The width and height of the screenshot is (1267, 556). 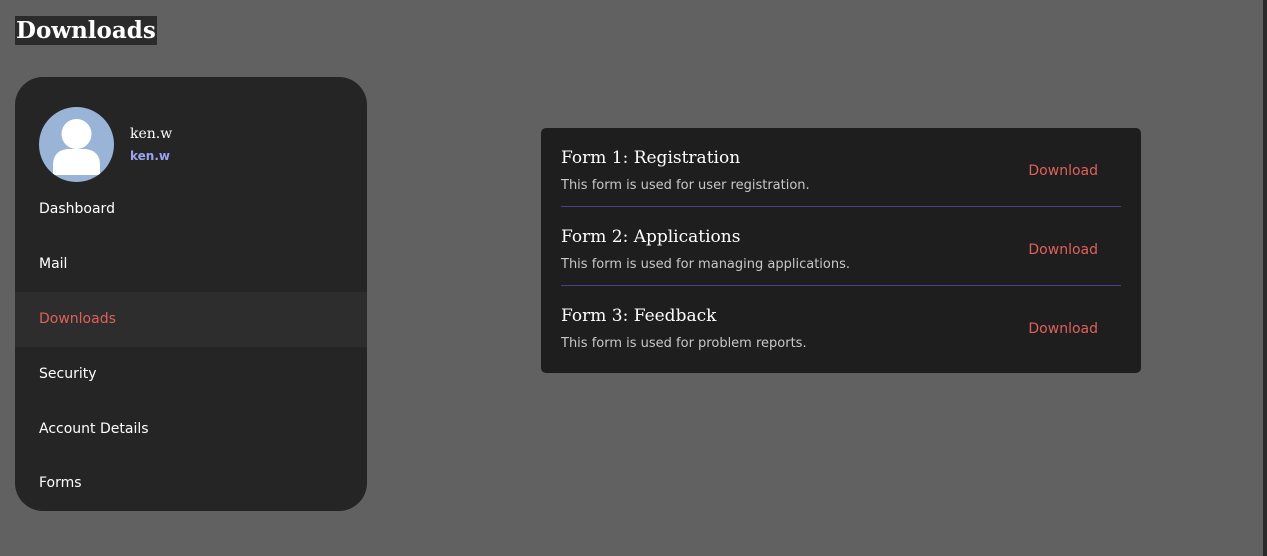 What do you see at coordinates (151, 156) in the screenshot?
I see `profile-handle: ken.w` at bounding box center [151, 156].